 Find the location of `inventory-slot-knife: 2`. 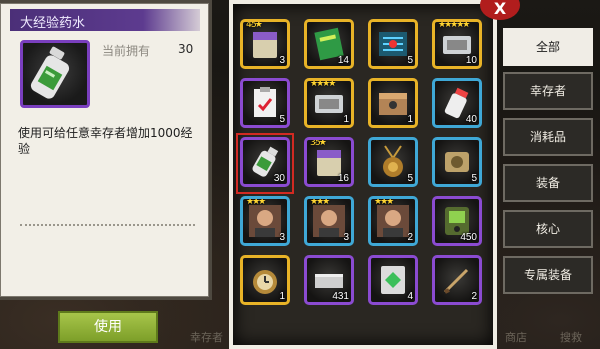

inventory-slot-knife: 2 is located at coordinates (457, 281).